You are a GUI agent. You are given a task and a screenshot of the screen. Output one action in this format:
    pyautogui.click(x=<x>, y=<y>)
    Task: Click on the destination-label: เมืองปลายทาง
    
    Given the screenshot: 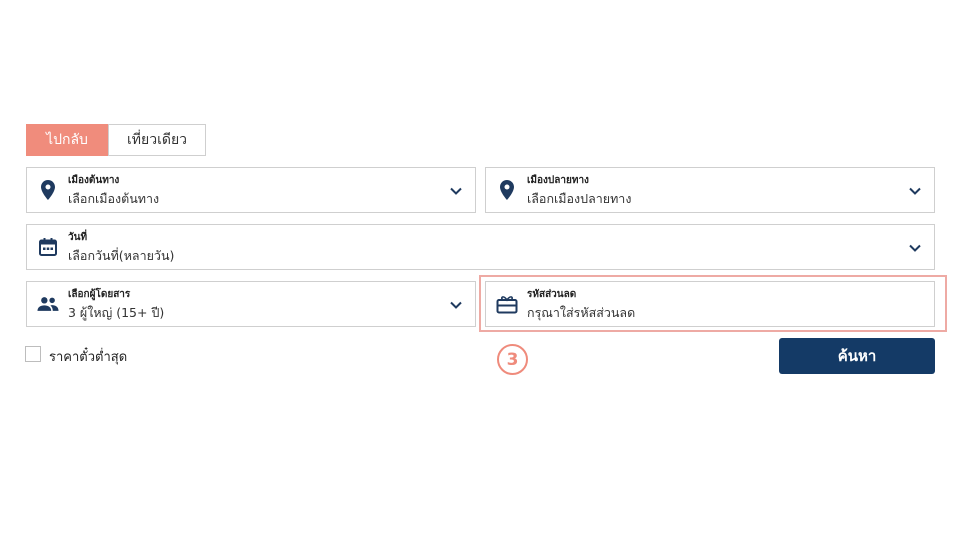 What is the action you would take?
    pyautogui.click(x=558, y=180)
    